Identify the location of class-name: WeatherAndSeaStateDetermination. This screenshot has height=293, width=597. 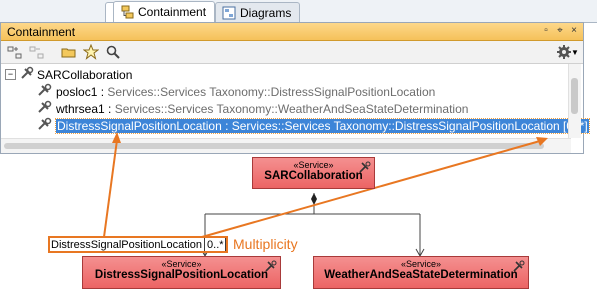
(421, 275).